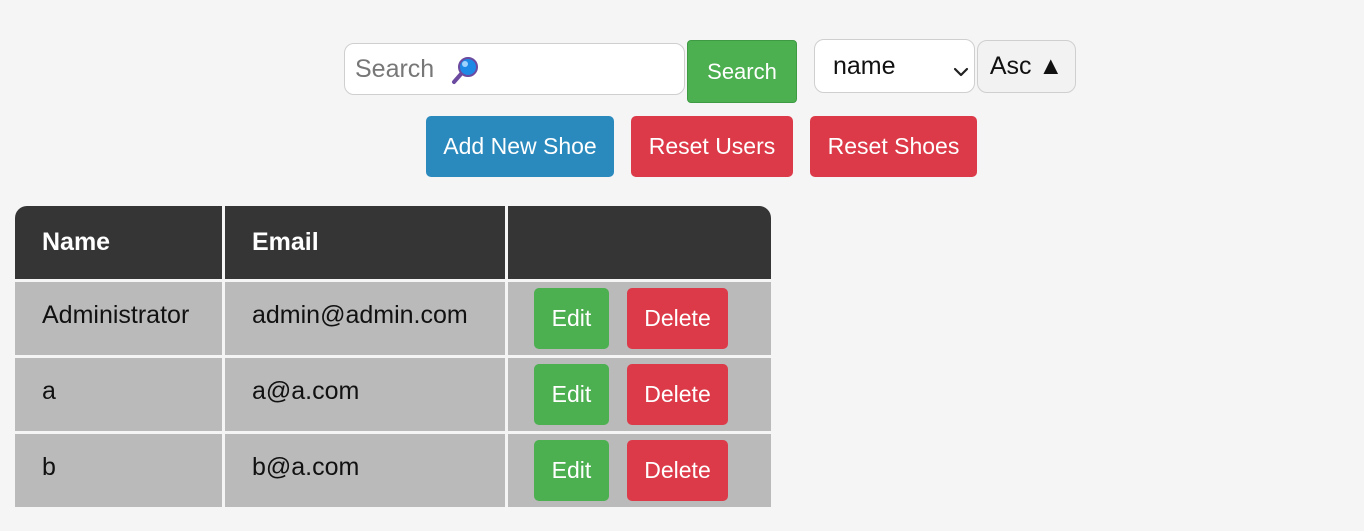 This screenshot has width=1364, height=531. What do you see at coordinates (118, 394) in the screenshot?
I see `row-name: a` at bounding box center [118, 394].